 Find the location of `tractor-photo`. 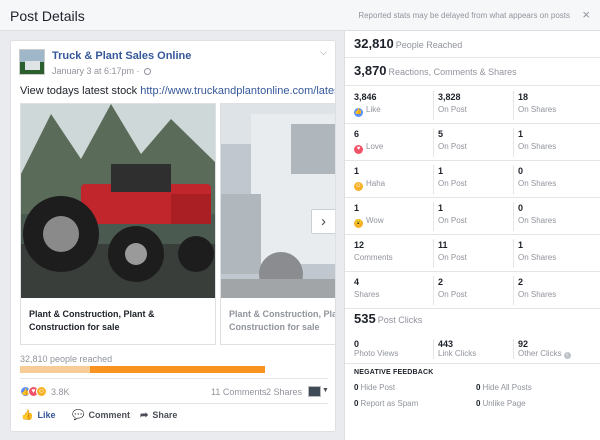

tractor-photo is located at coordinates (118, 201).